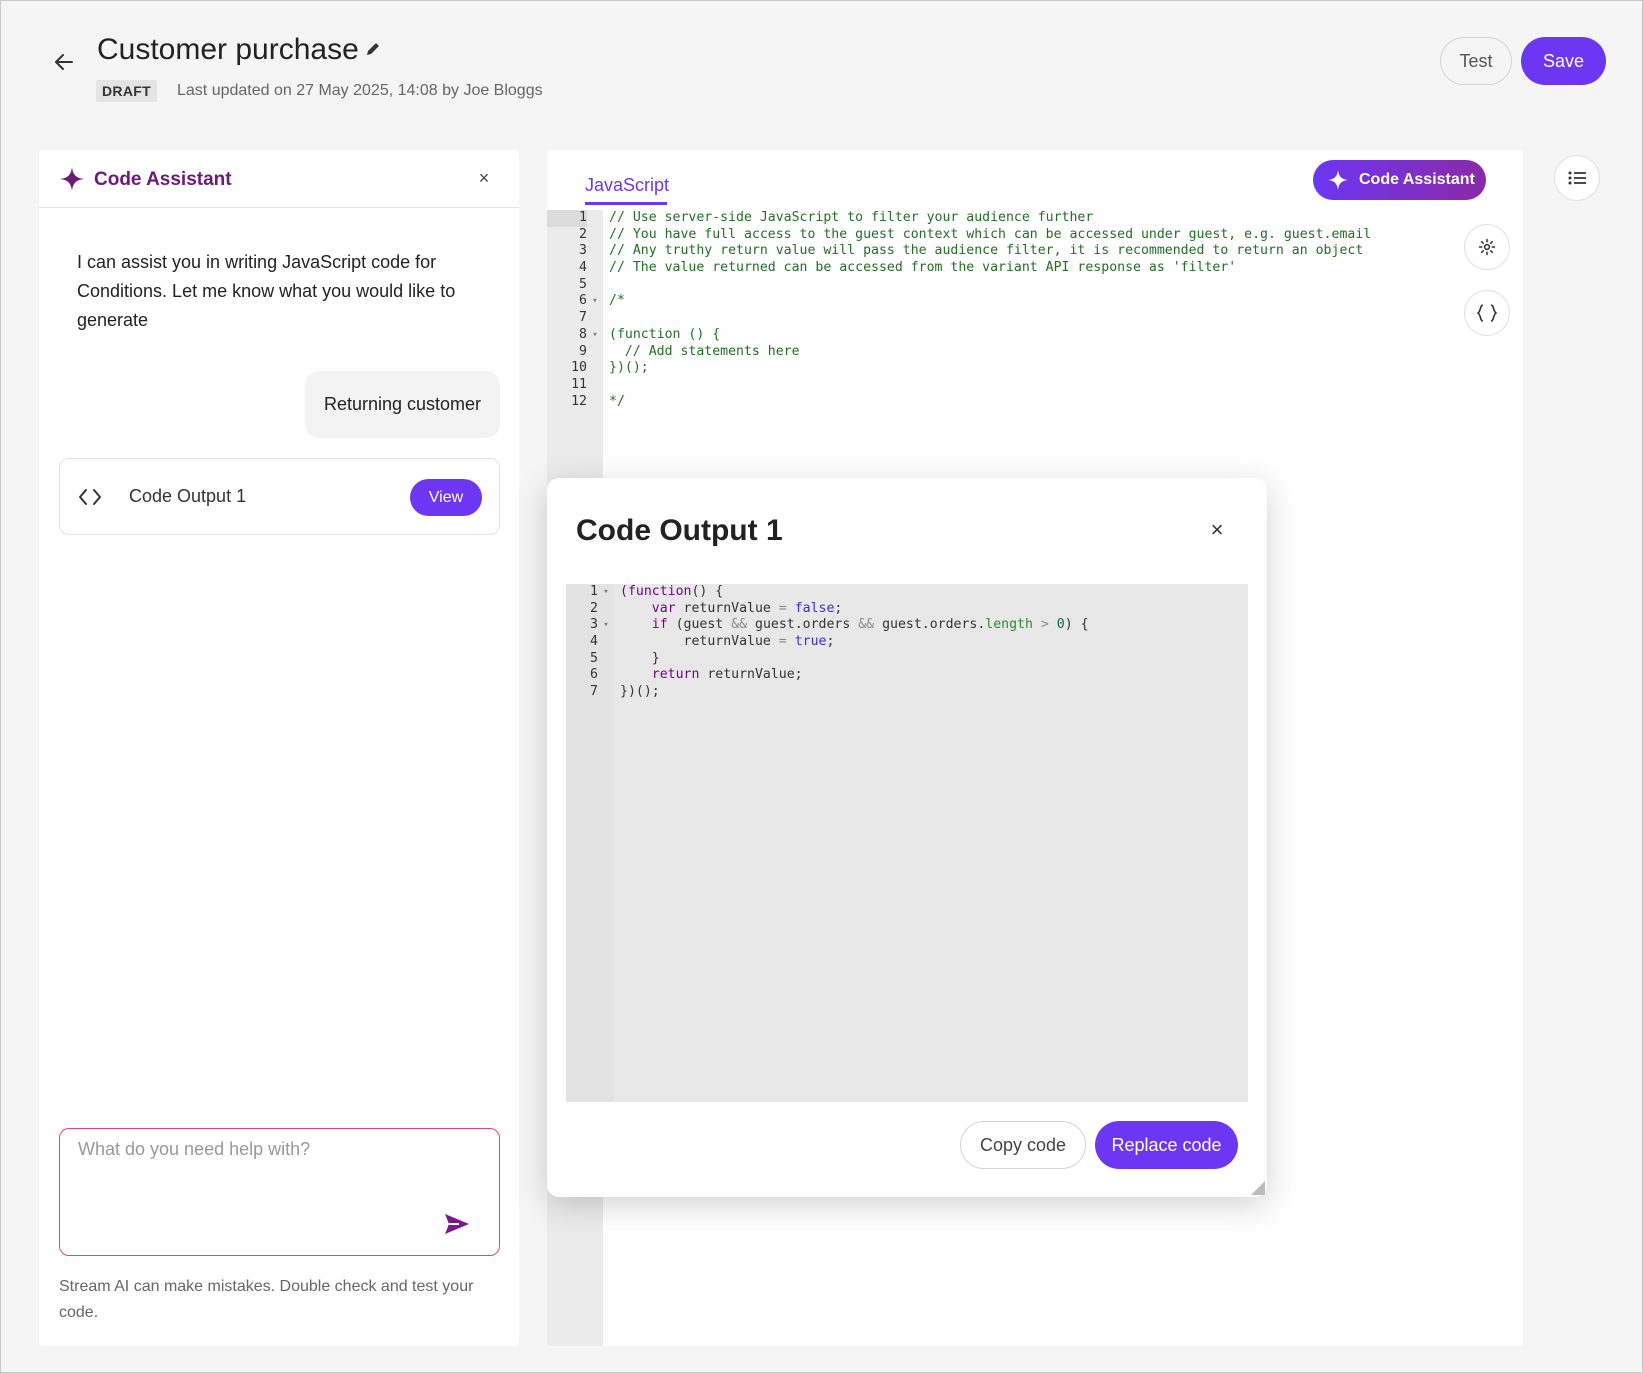  What do you see at coordinates (663, 608) in the screenshot?
I see `code-token: var` at bounding box center [663, 608].